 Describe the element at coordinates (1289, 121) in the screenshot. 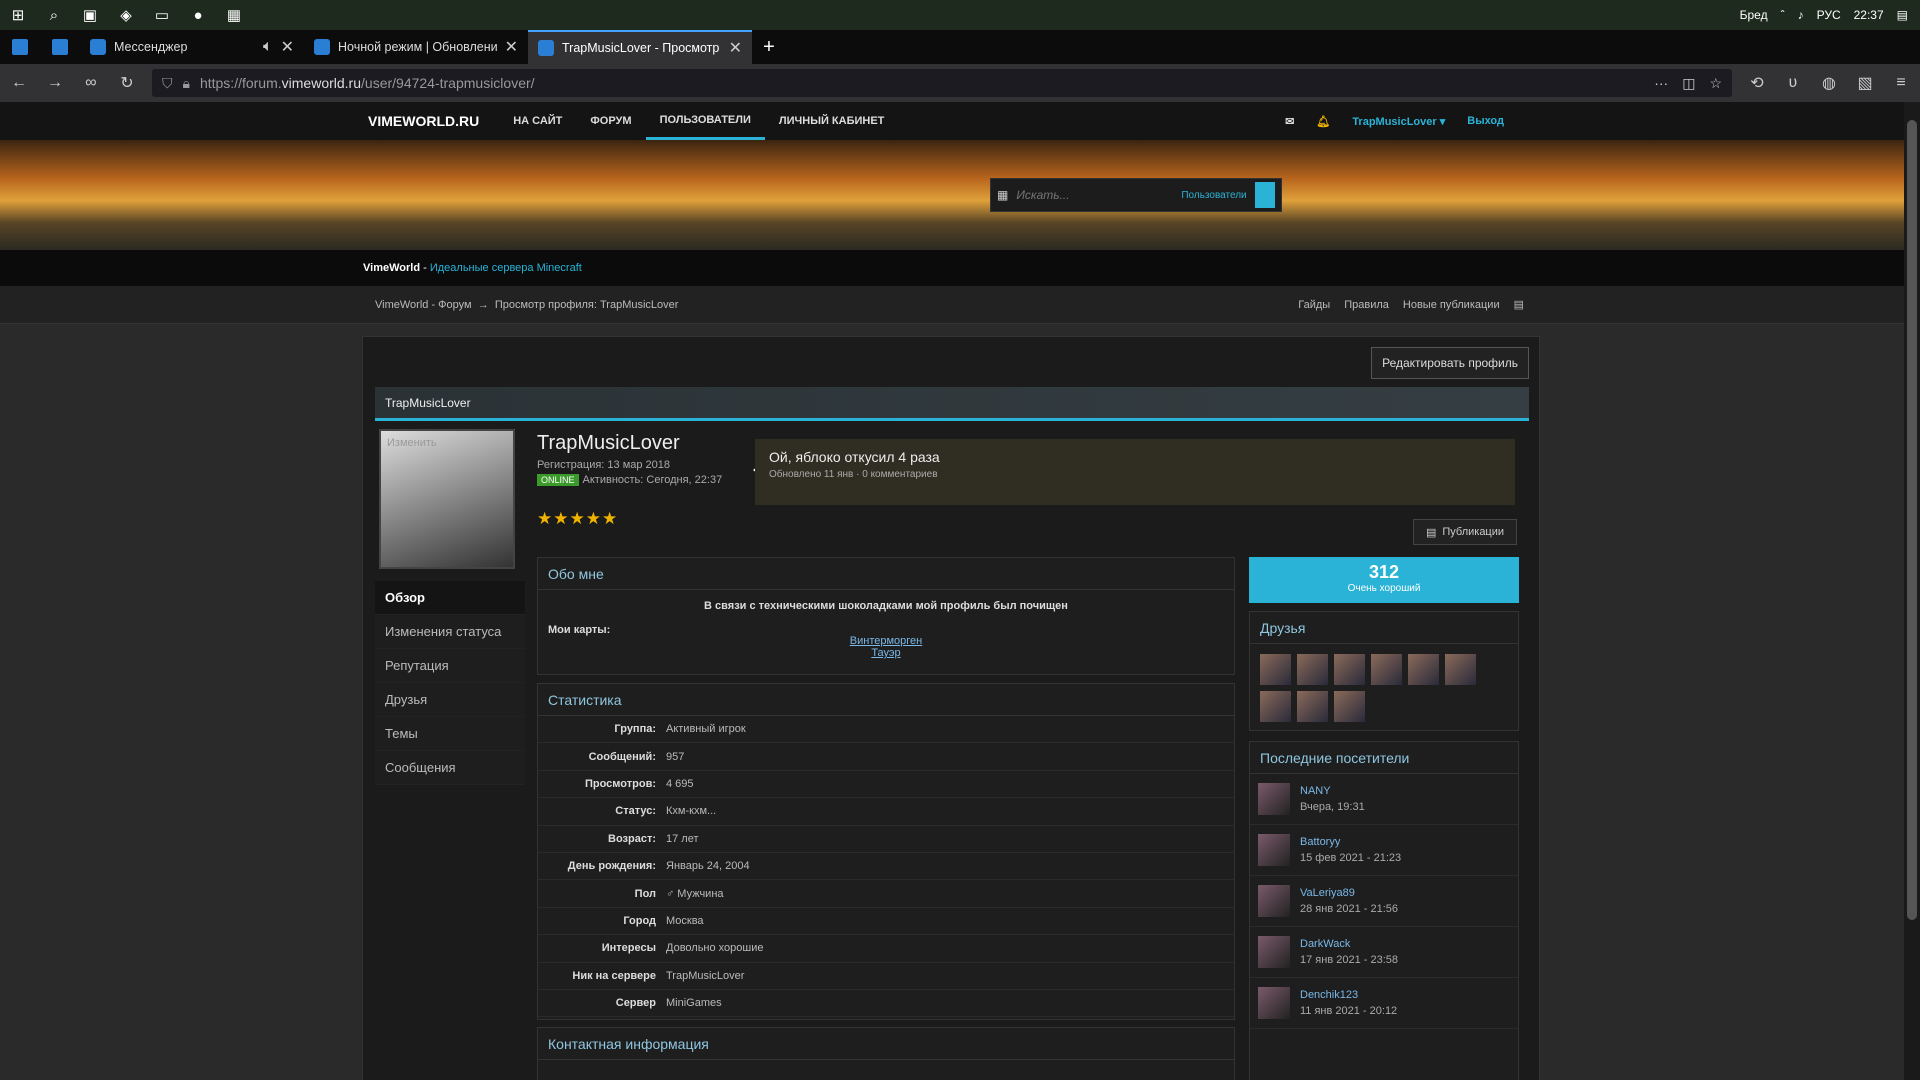

I see `mail-icon: ✉` at that location.